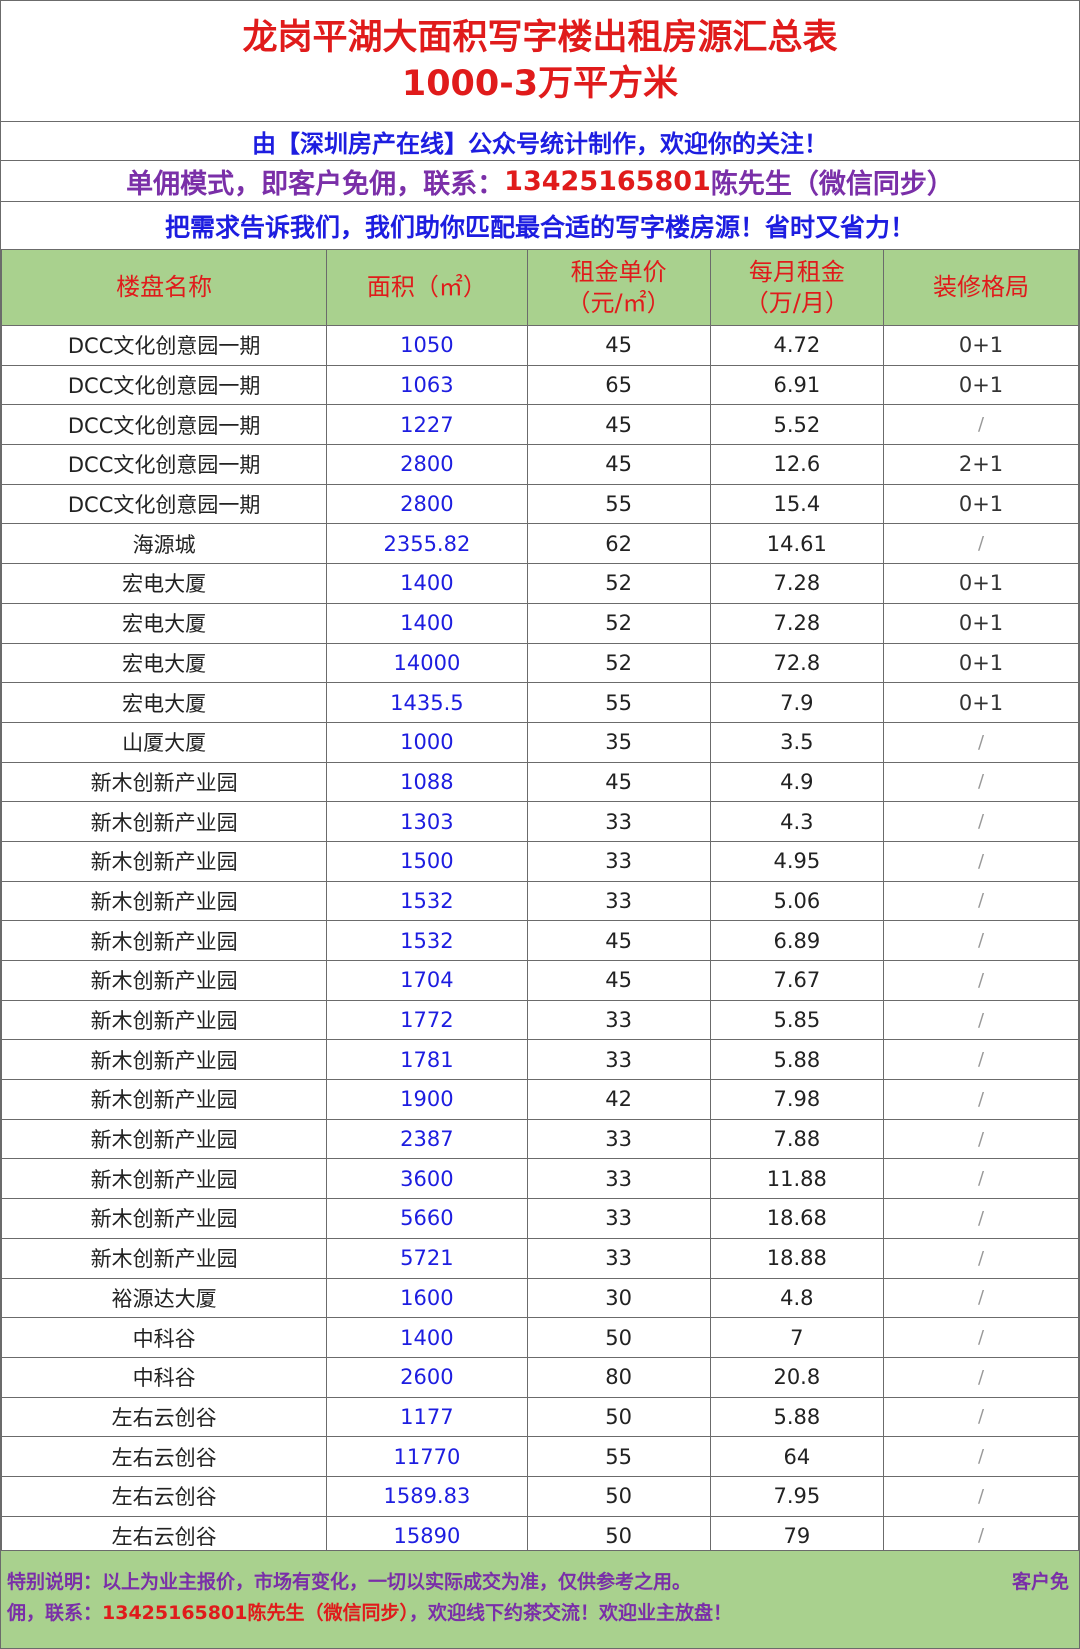 The width and height of the screenshot is (1080, 1649). What do you see at coordinates (797, 1456) in the screenshot?
I see `cell-monthly-rent: 64` at bounding box center [797, 1456].